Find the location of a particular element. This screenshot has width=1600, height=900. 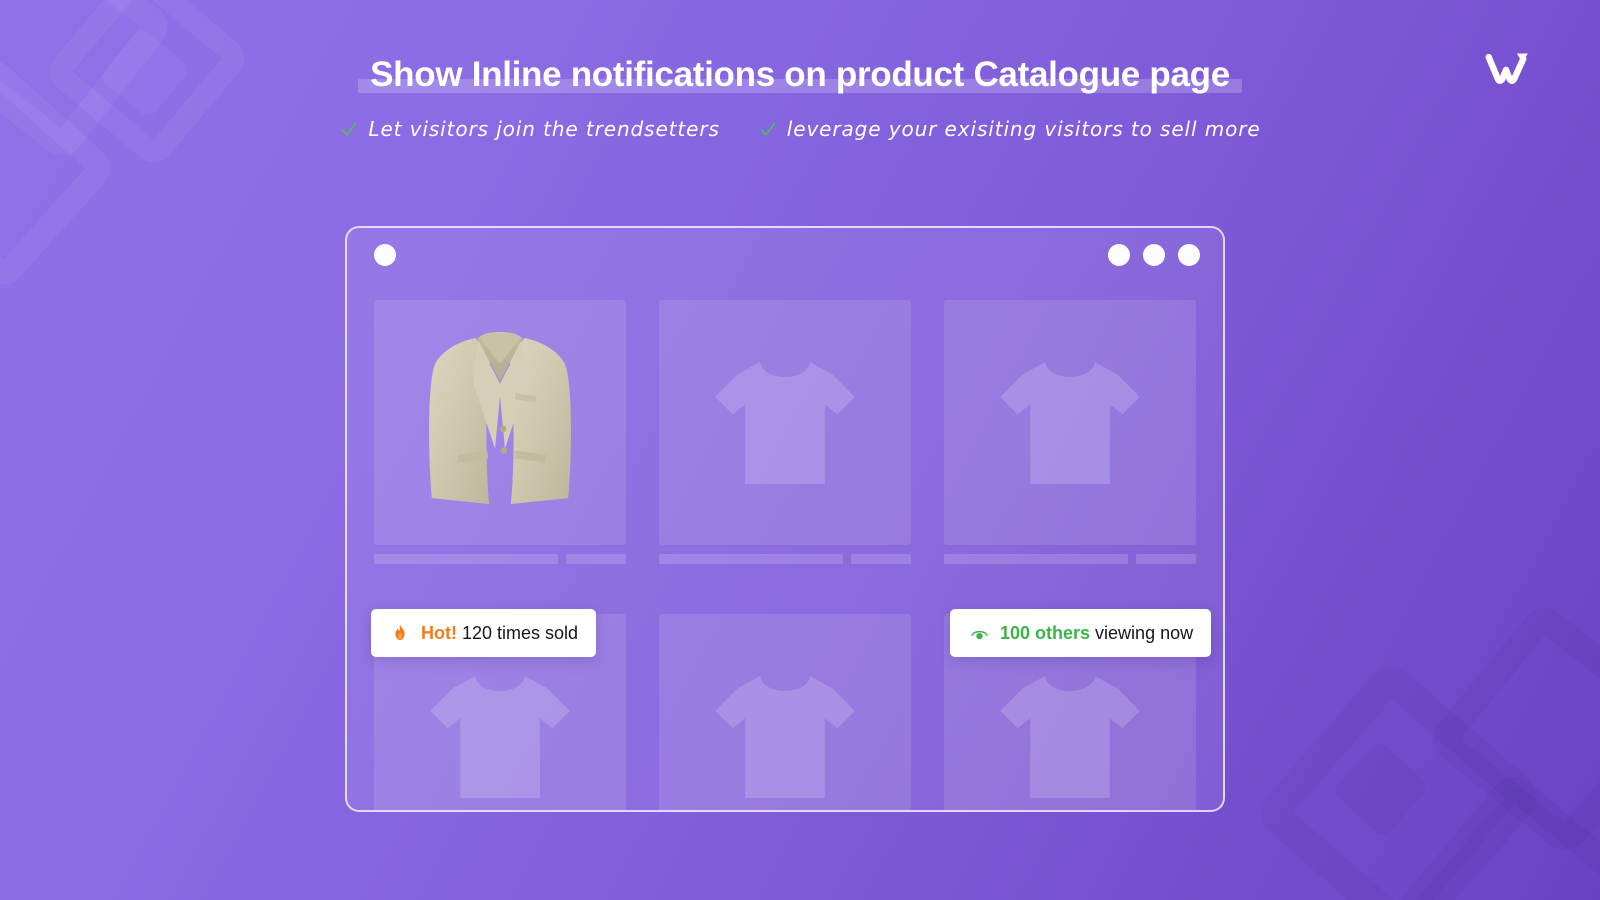

benefit-item: Let visitors join the trendsetters is located at coordinates (529, 129).